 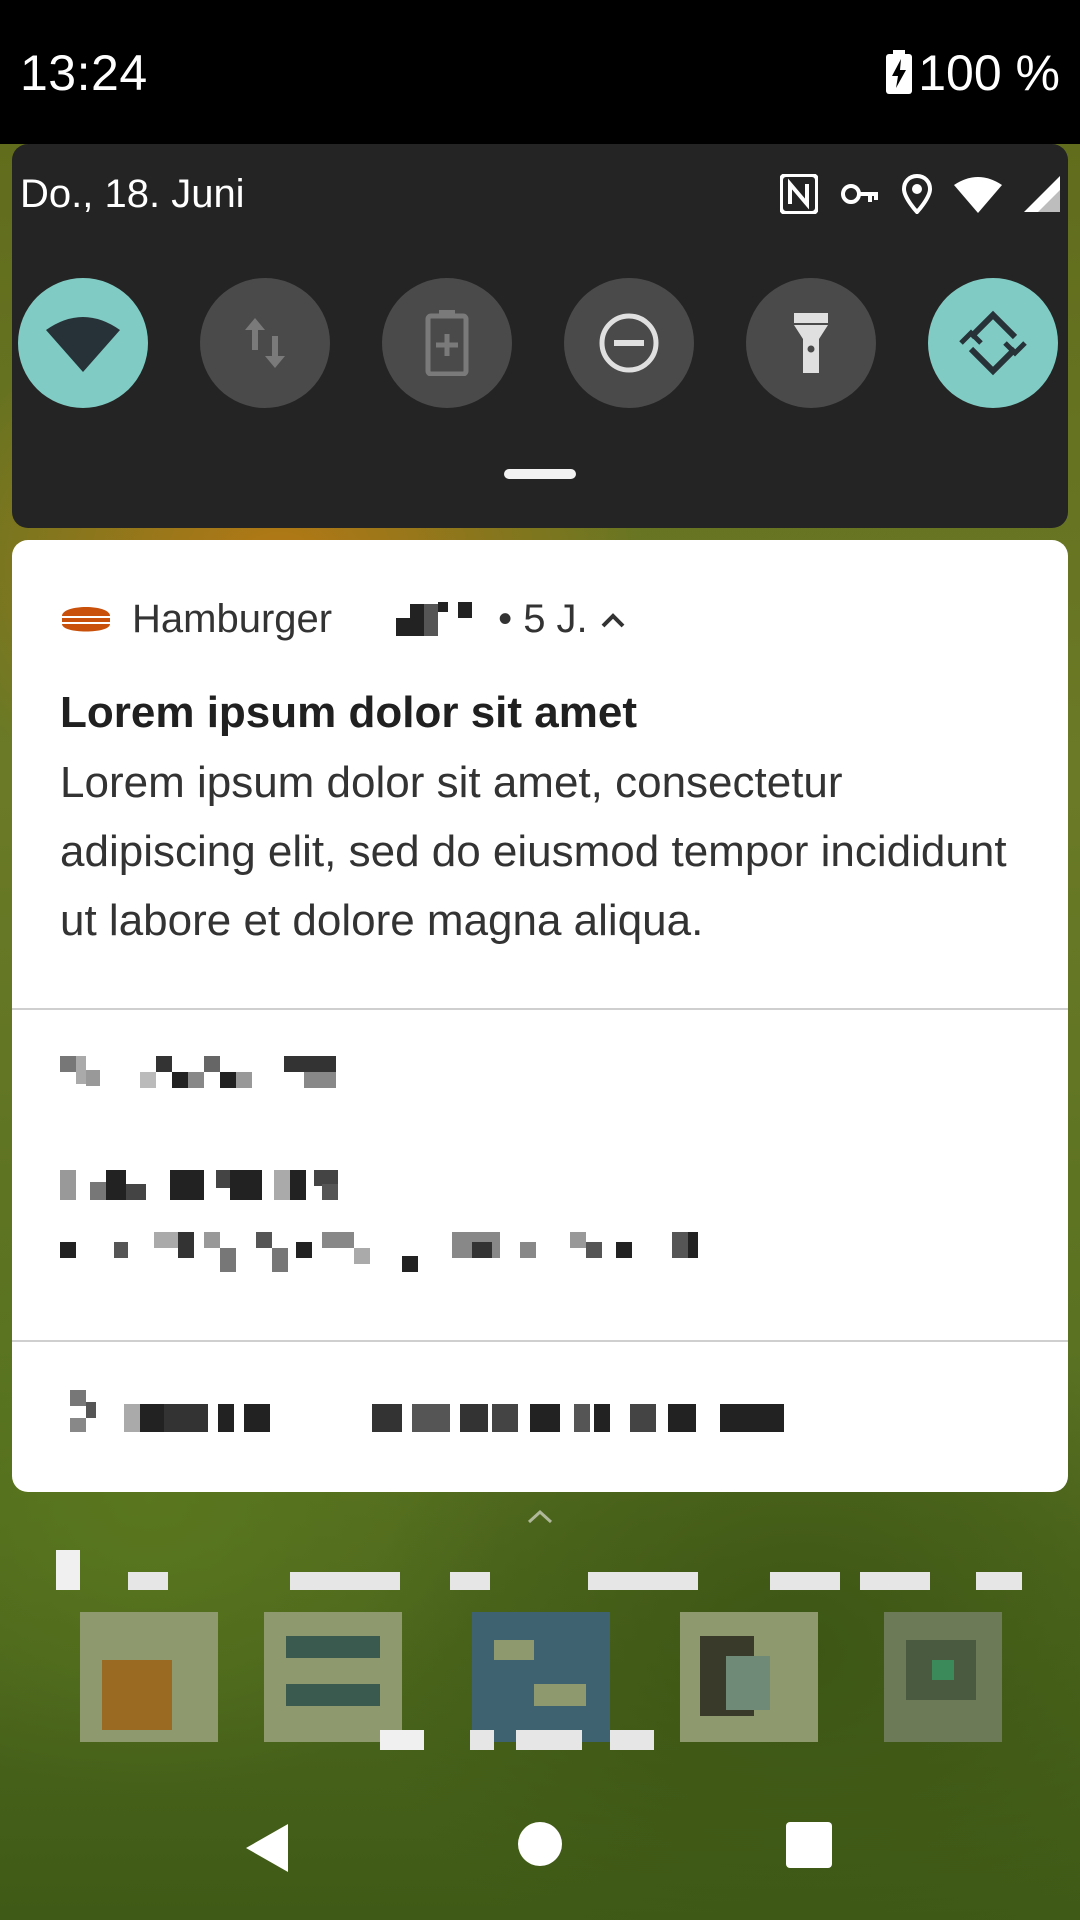 I want to click on status-bar: 13:24 100 %, so click(x=540, y=72).